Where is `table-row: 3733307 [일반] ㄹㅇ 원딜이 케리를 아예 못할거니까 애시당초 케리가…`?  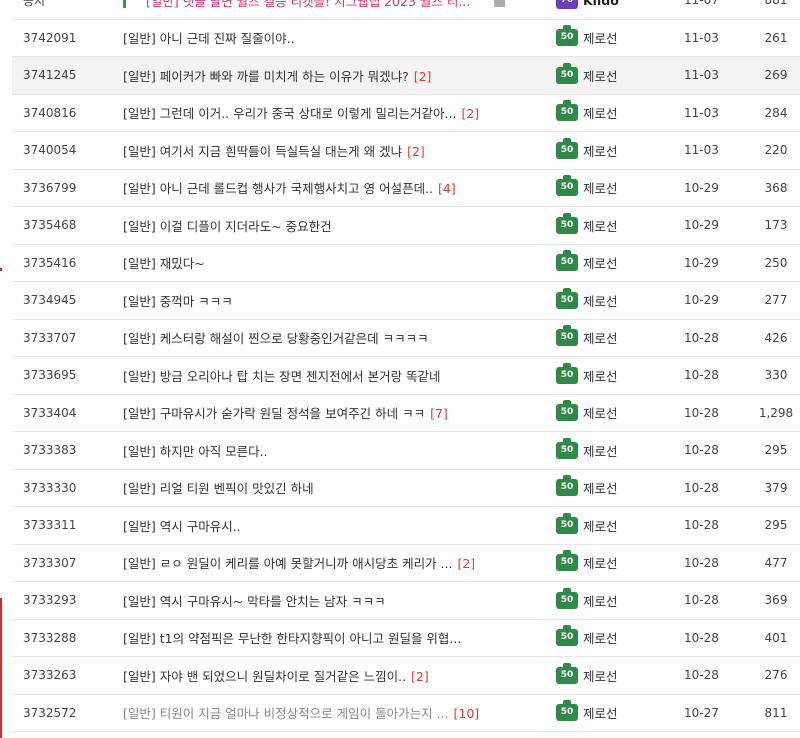
table-row: 3733307 [일반] ㄹㅇ 원딜이 케리를 아예 못할거니까 애시당초 케리가… is located at coordinates (406, 563).